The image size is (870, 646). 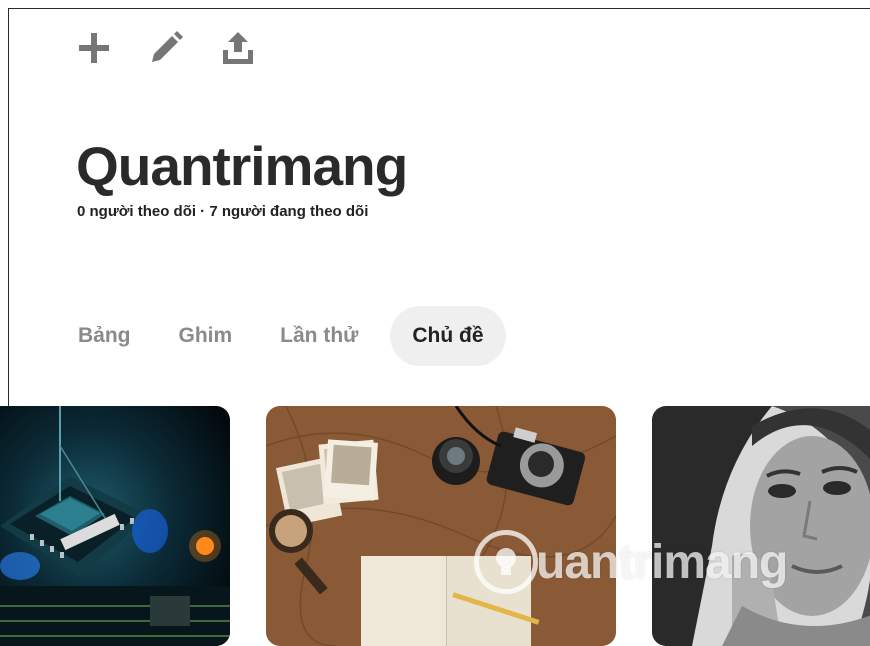 What do you see at coordinates (439, 8) in the screenshot?
I see `window-border-top` at bounding box center [439, 8].